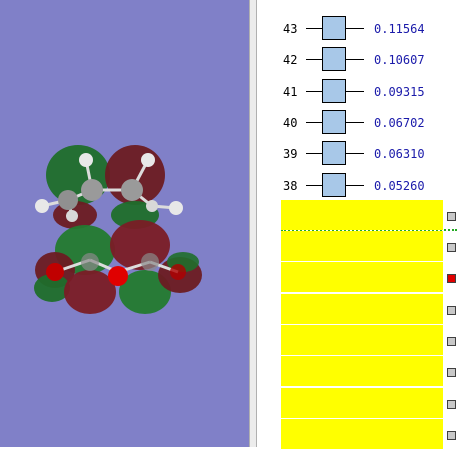 The width and height of the screenshot is (469, 451). What do you see at coordinates (290, 154) in the screenshot?
I see `orbital-number: 39` at bounding box center [290, 154].